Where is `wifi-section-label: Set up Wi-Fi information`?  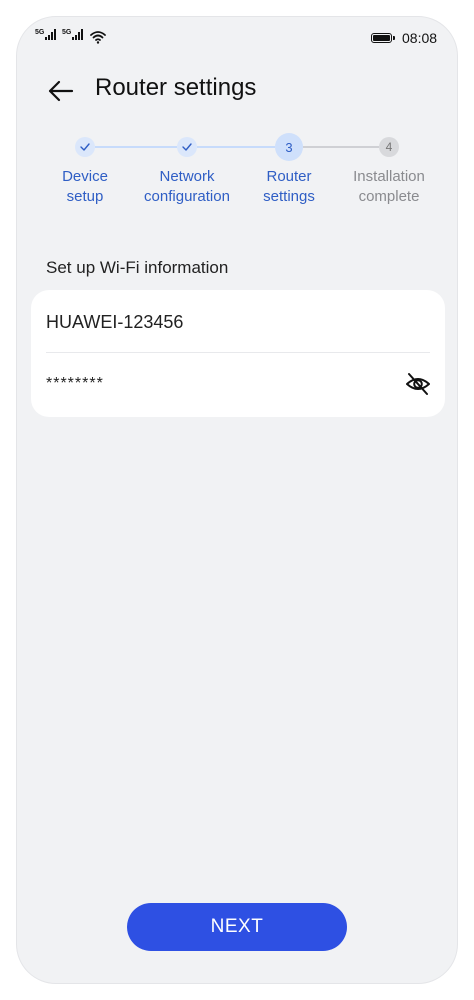
wifi-section-label: Set up Wi-Fi information is located at coordinates (137, 267).